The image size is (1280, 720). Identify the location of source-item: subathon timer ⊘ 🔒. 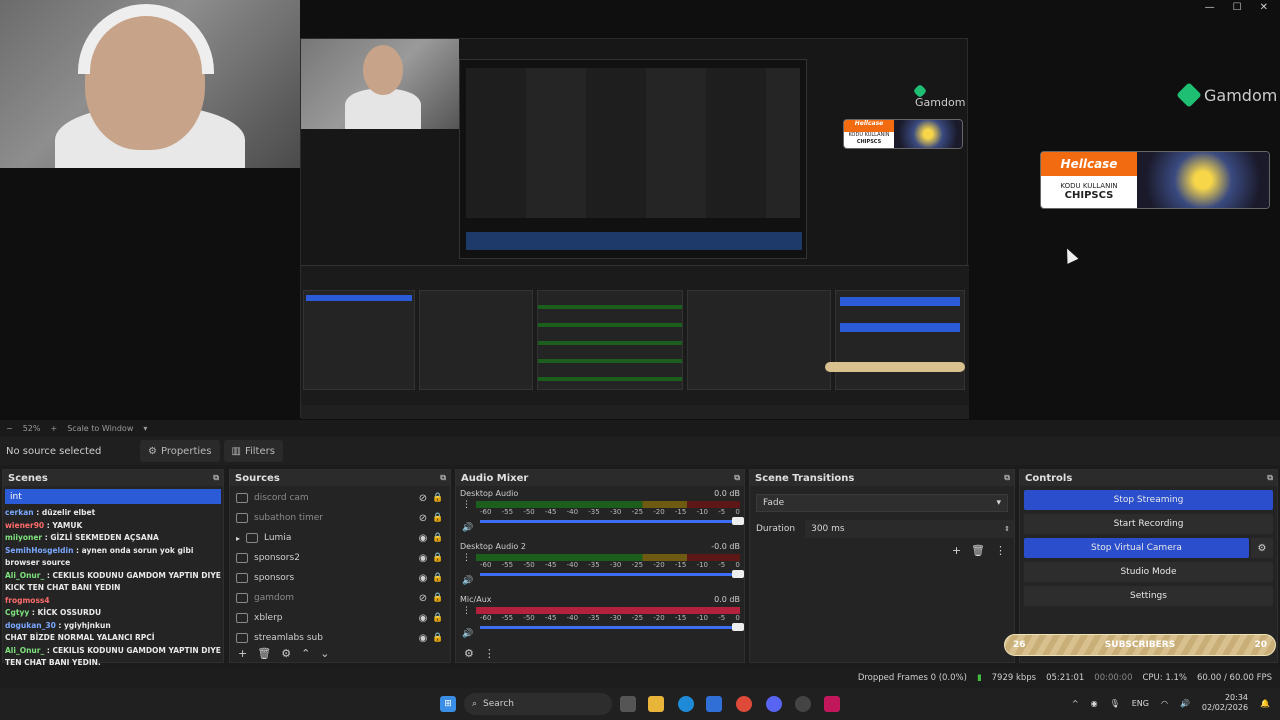
(340, 518).